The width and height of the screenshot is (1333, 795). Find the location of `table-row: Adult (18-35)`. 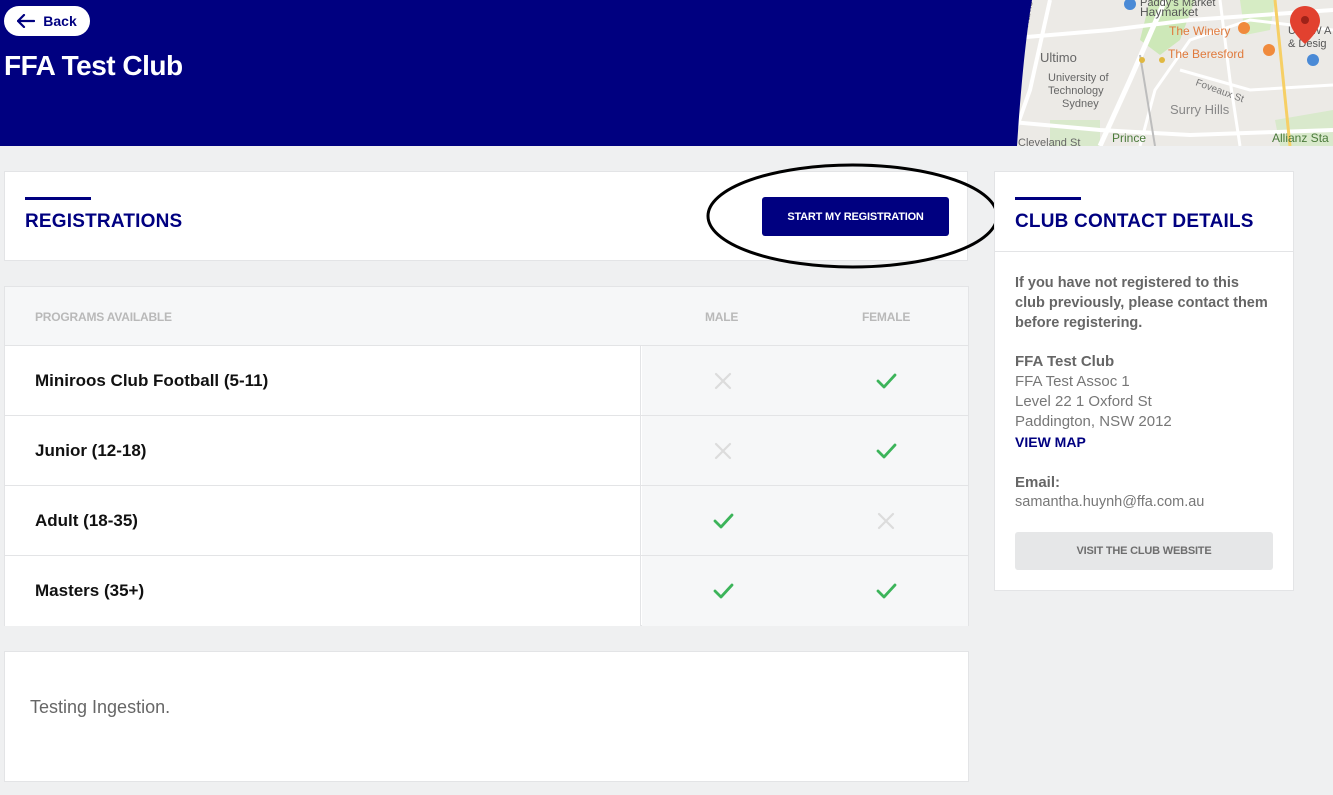

table-row: Adult (18-35) is located at coordinates (486, 521).